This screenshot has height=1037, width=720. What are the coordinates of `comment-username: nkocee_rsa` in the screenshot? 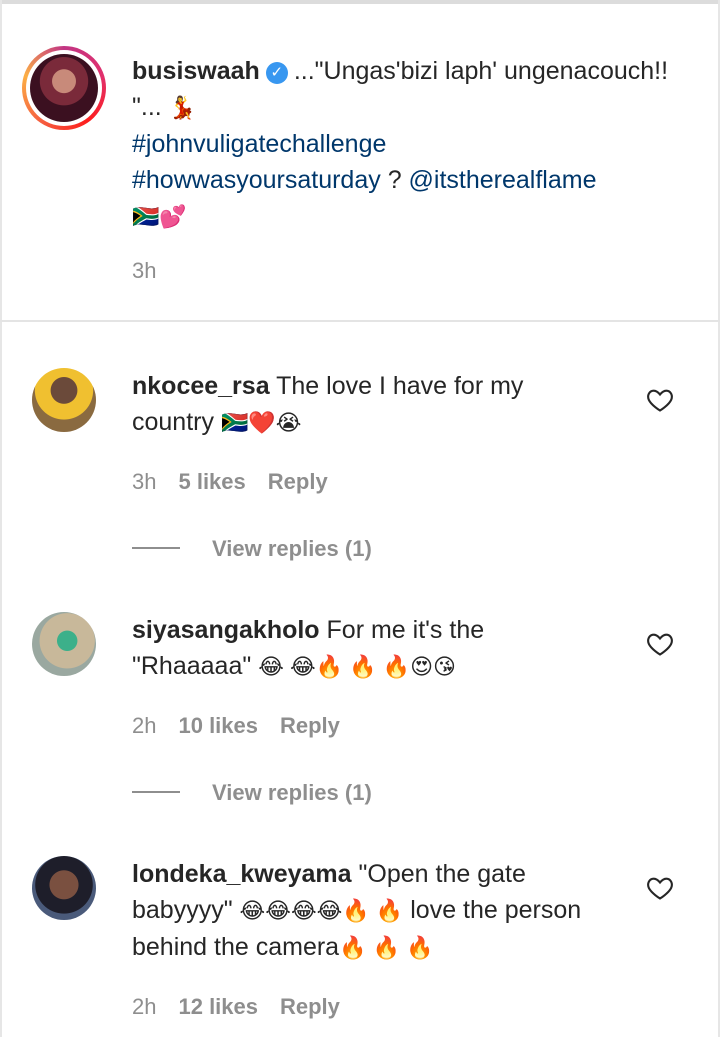 It's located at (201, 386).